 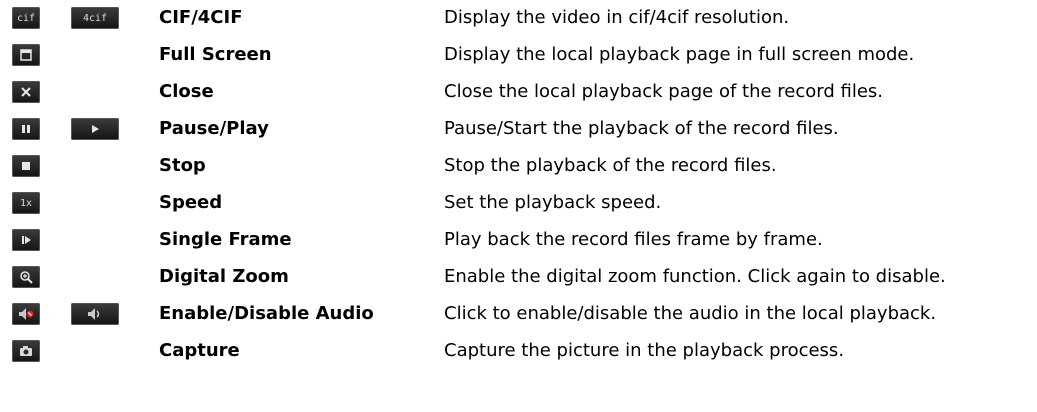 What do you see at coordinates (224, 276) in the screenshot?
I see `item-name: Digital Zoom` at bounding box center [224, 276].